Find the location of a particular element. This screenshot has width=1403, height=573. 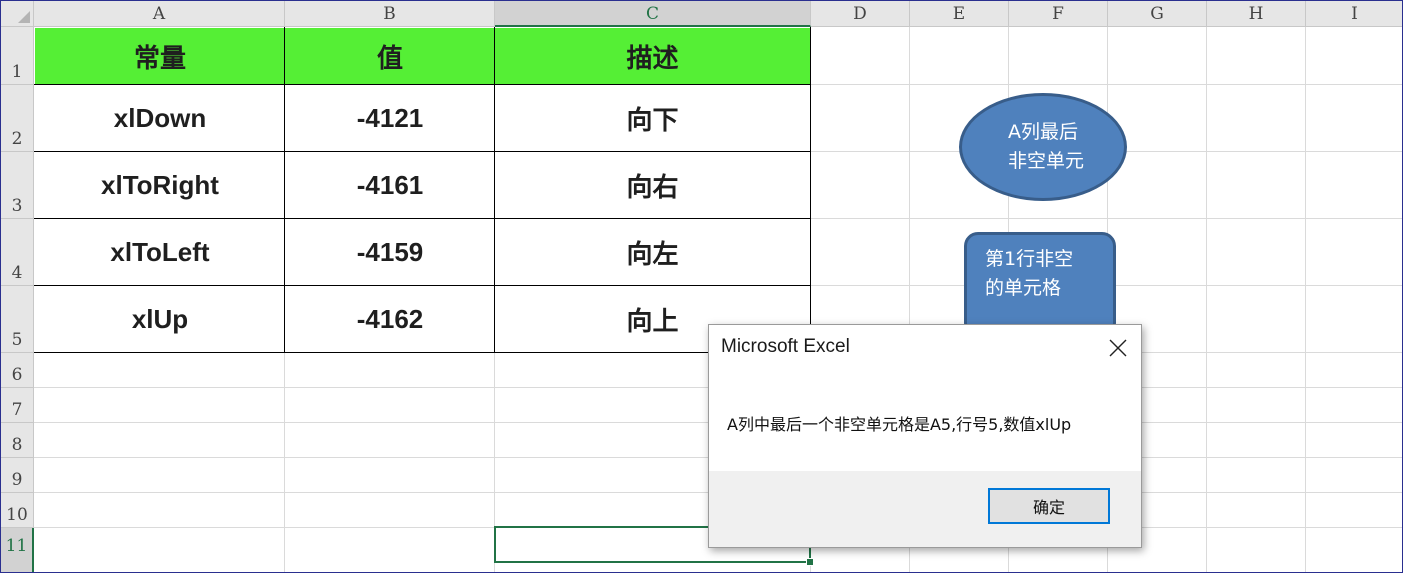

column-header-b: B is located at coordinates (390, 14).